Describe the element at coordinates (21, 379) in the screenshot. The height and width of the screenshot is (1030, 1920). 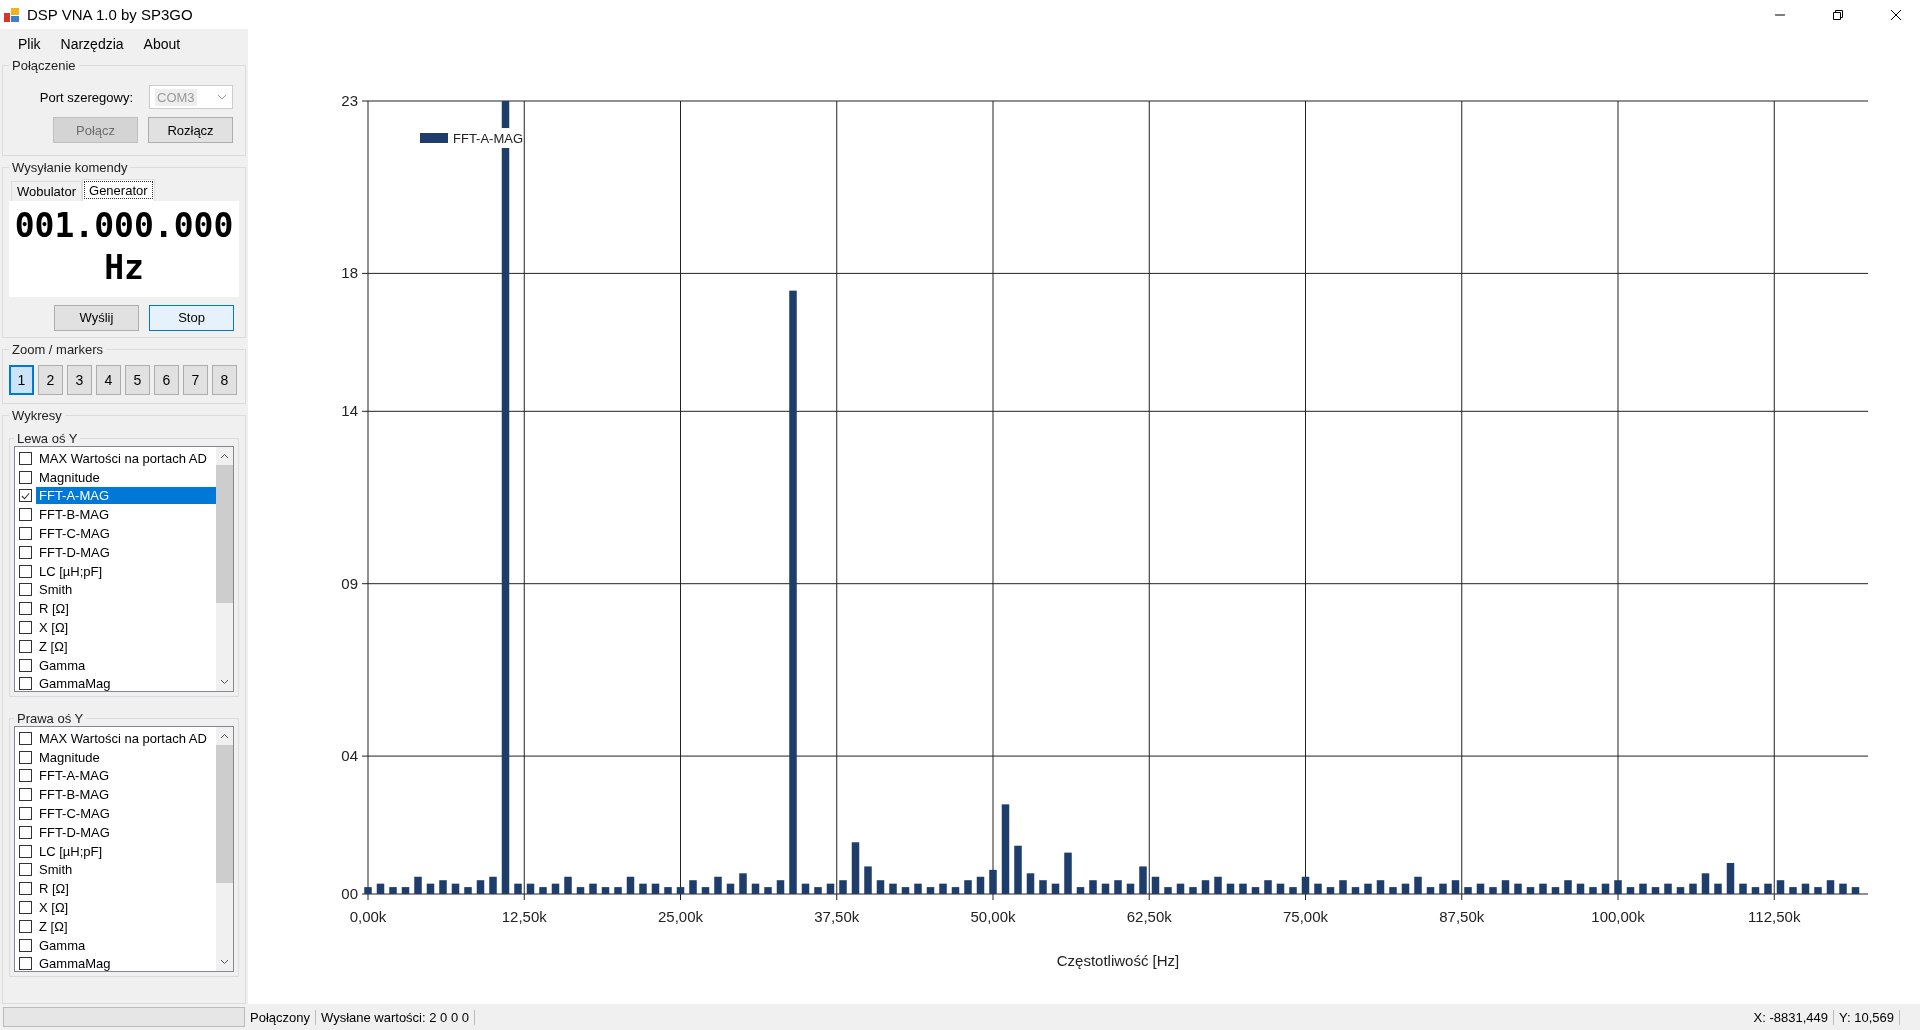
I see `zoom-button: 1` at that location.